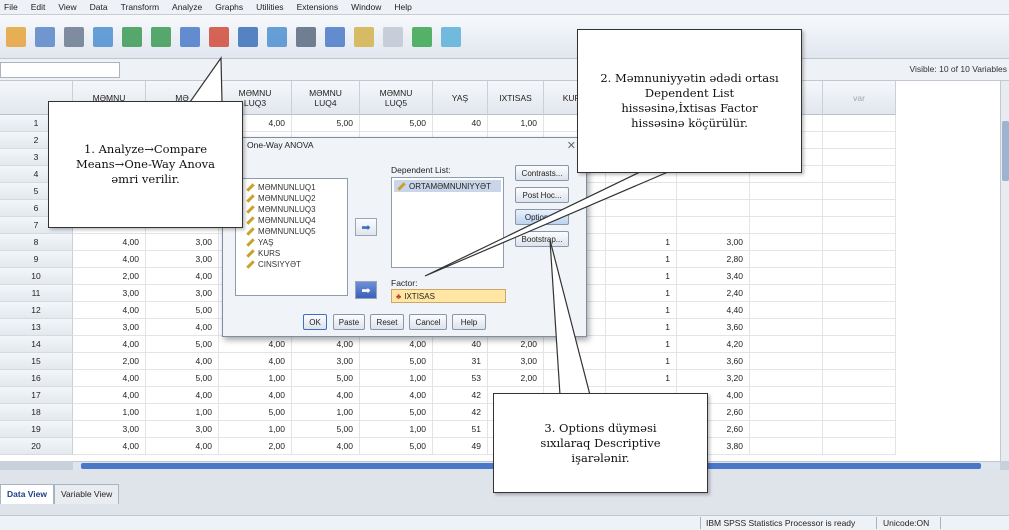  Describe the element at coordinates (713, 310) in the screenshot. I see `data-cell: 4,40` at that location.